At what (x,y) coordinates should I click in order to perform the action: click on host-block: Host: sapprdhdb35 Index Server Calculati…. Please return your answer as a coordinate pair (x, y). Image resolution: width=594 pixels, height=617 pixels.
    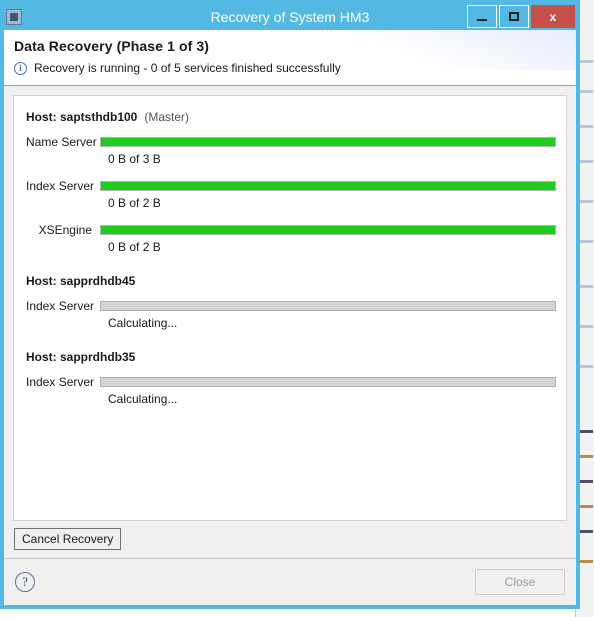
    Looking at the image, I should click on (291, 378).